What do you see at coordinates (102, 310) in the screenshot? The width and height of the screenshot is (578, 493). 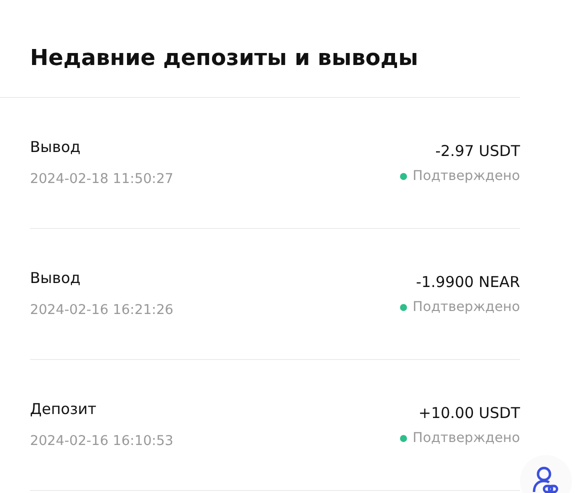 I see `transaction-date: 2024-02-16 16:21:26` at bounding box center [102, 310].